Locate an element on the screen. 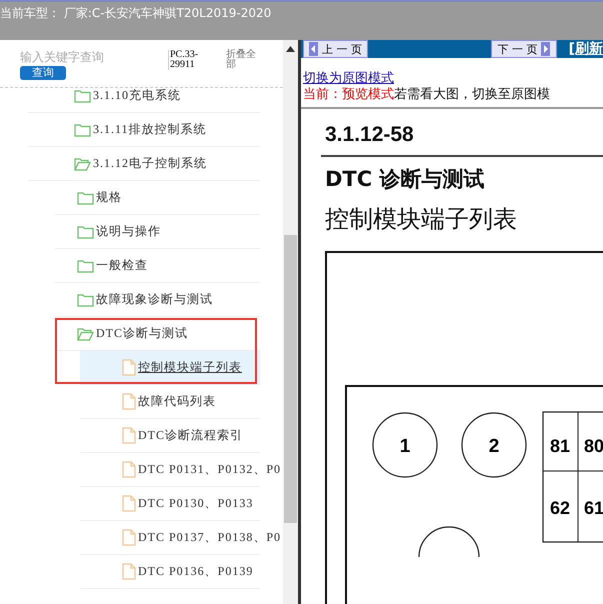  folder-item: 故障现象诊断与测试 is located at coordinates (154, 299).